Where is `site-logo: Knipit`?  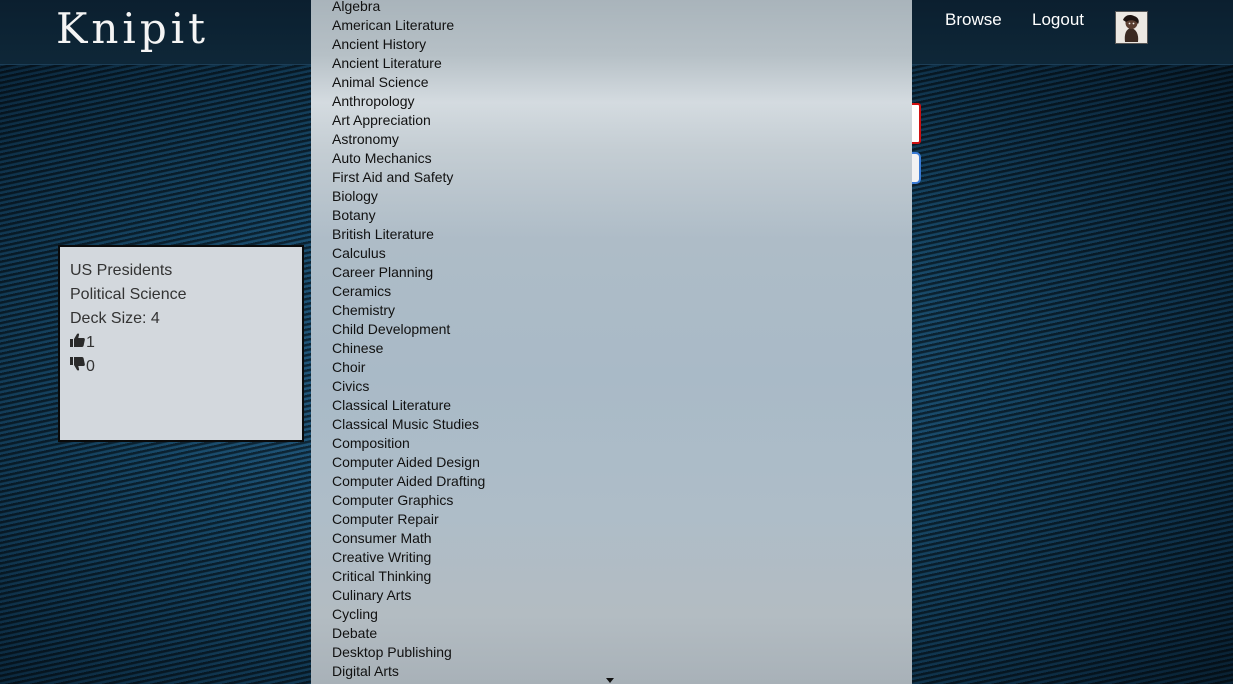 site-logo: Knipit is located at coordinates (132, 29).